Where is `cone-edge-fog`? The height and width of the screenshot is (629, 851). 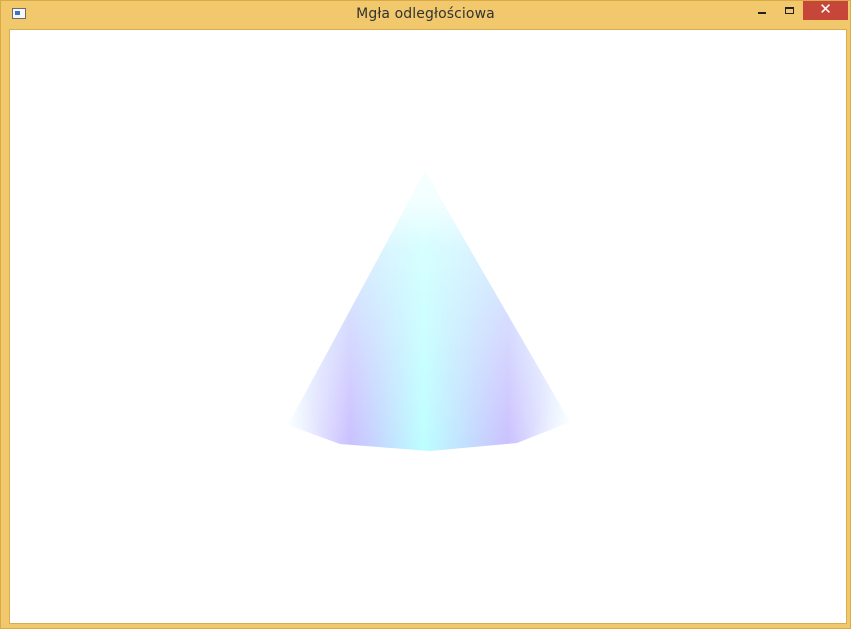
cone-edge-fog is located at coordinates (429, 311).